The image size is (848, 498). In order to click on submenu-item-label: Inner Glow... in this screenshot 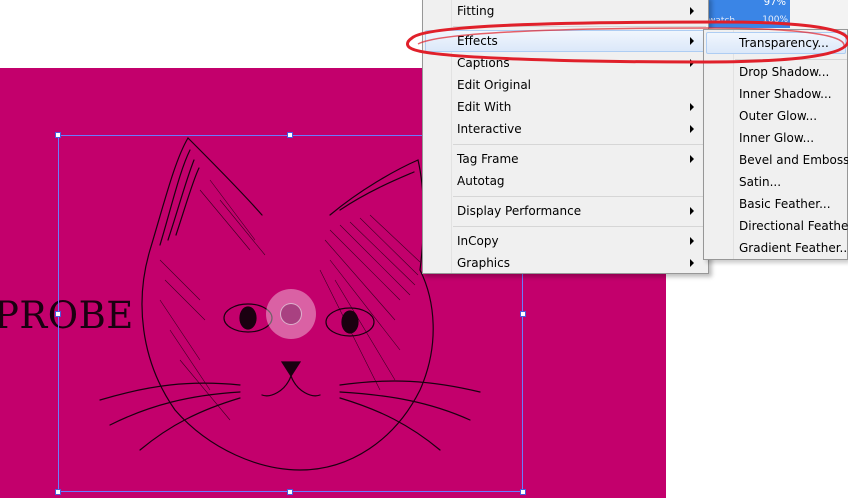, I will do `click(777, 138)`.